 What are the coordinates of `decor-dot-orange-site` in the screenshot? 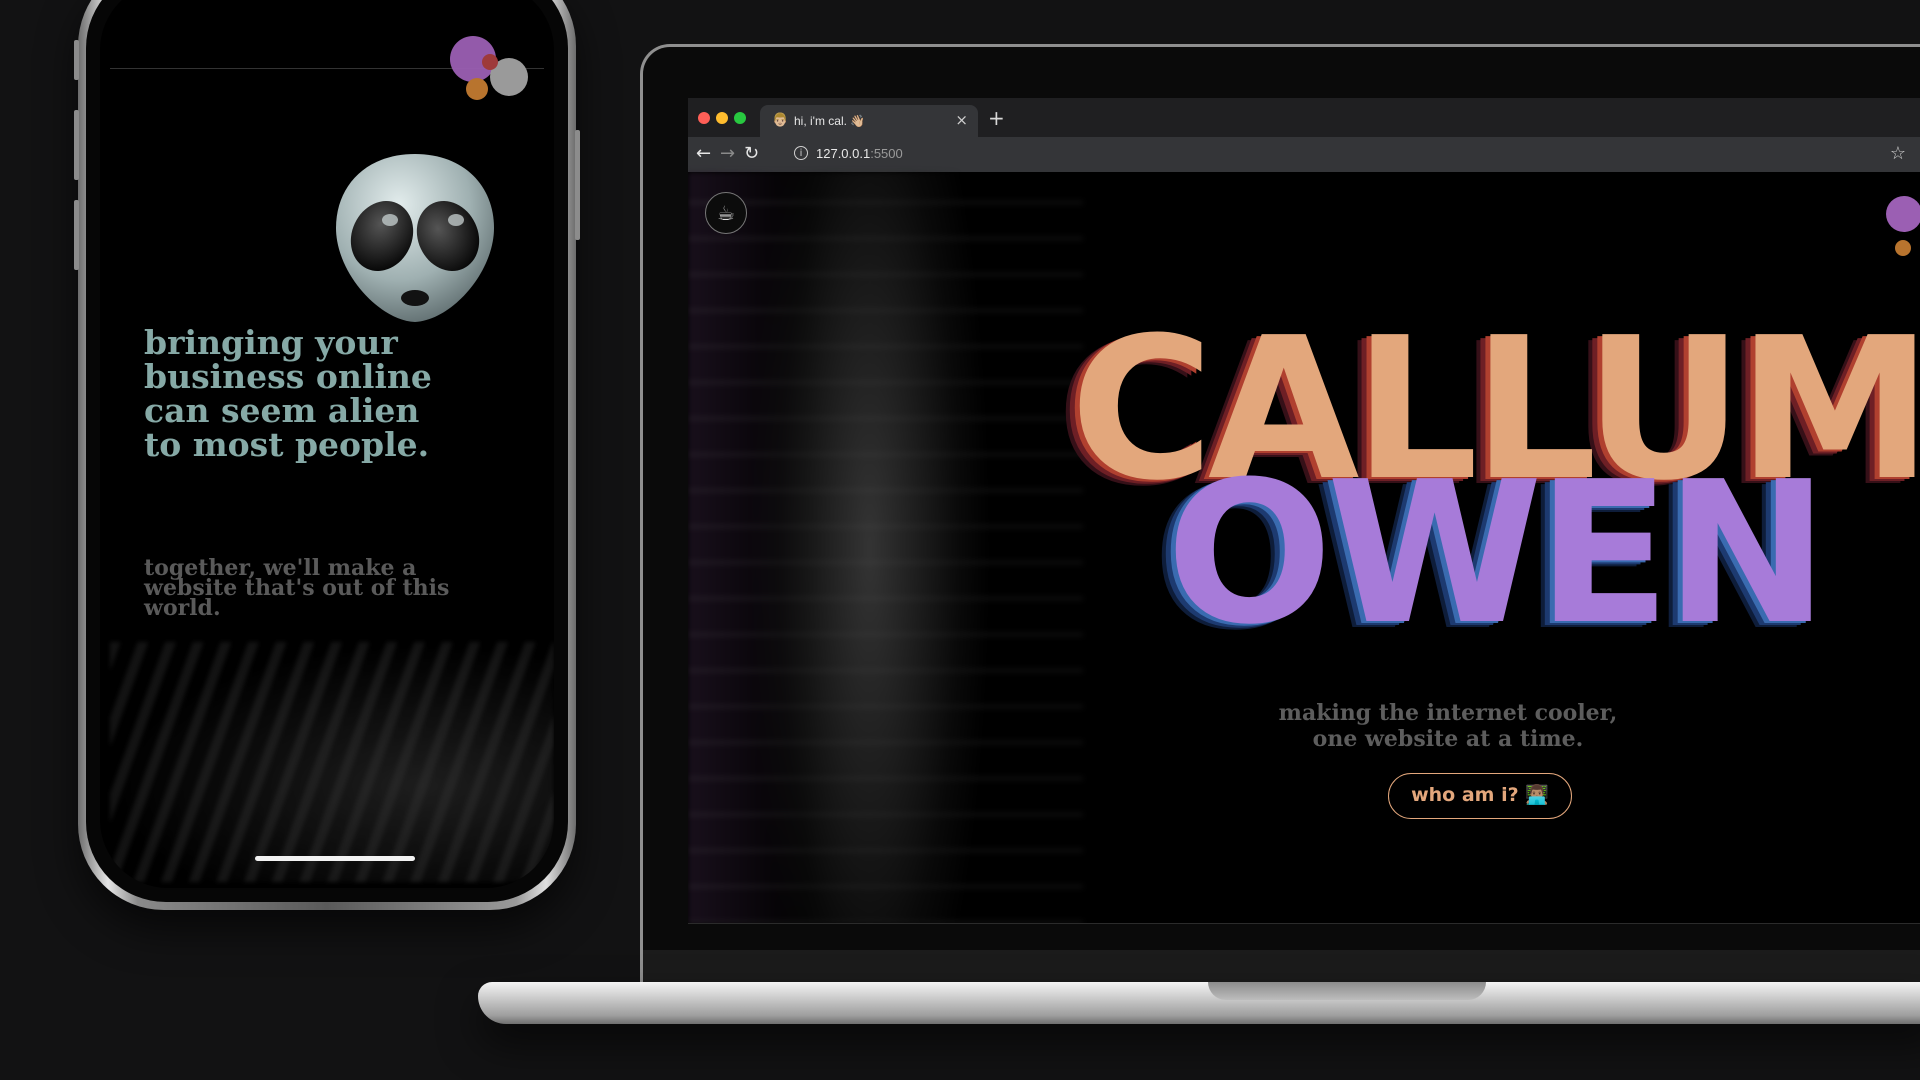 It's located at (1903, 248).